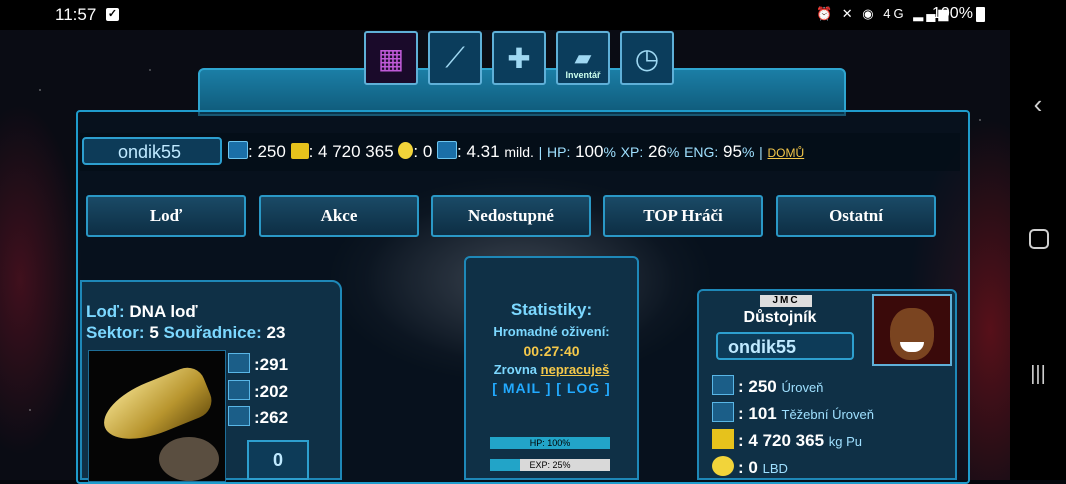 The image size is (1066, 484). What do you see at coordinates (1039, 239) in the screenshot?
I see `home-icon` at bounding box center [1039, 239].